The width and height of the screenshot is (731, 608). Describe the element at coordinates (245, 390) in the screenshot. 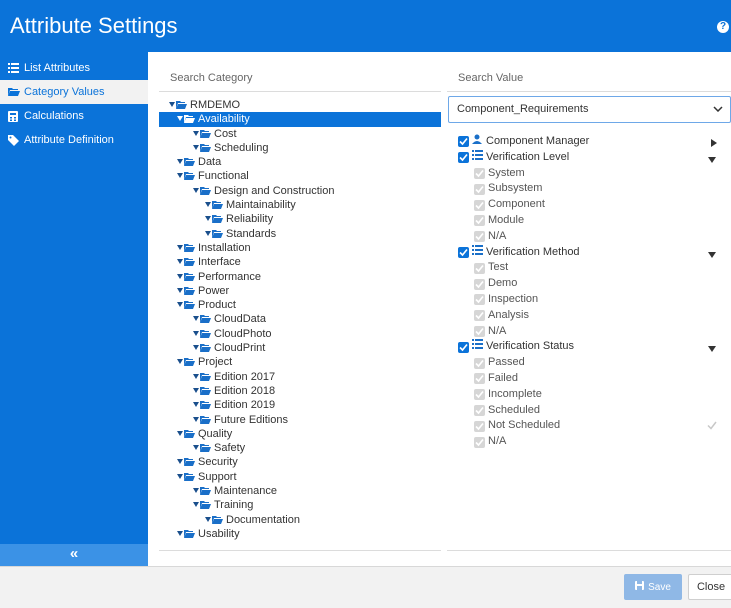

I see `tree-node-label: Edition 2018` at that location.